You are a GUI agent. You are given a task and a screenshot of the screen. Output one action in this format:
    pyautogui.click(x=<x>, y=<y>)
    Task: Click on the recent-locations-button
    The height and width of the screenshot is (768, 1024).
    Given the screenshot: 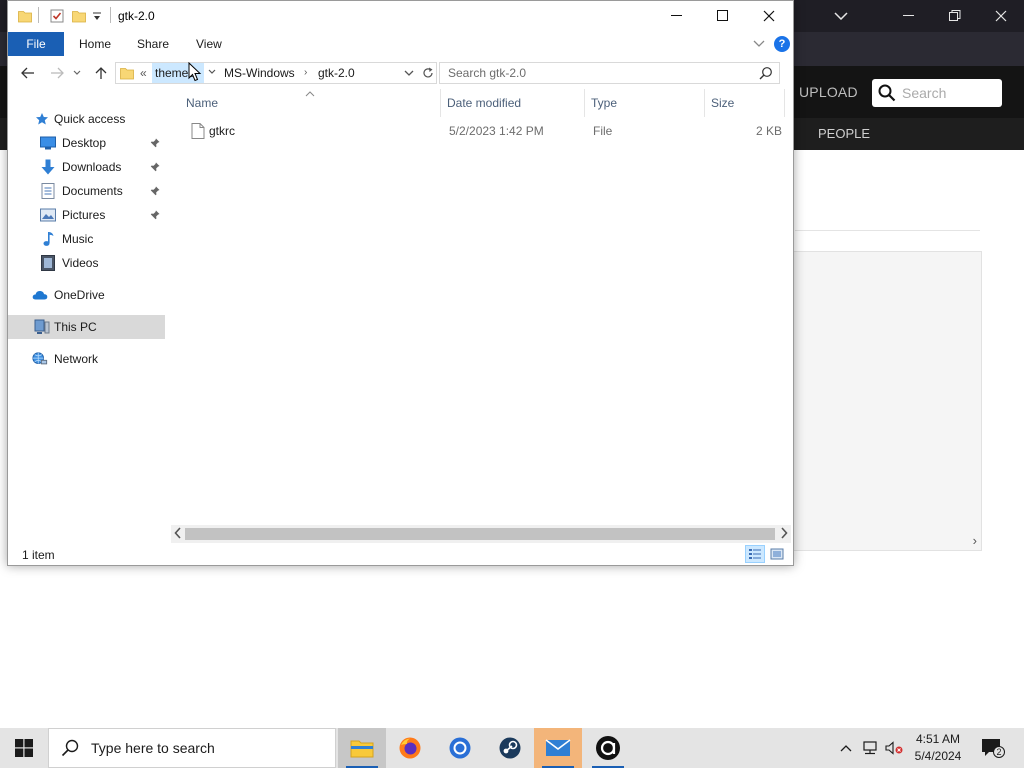 What is the action you would take?
    pyautogui.click(x=77, y=73)
    